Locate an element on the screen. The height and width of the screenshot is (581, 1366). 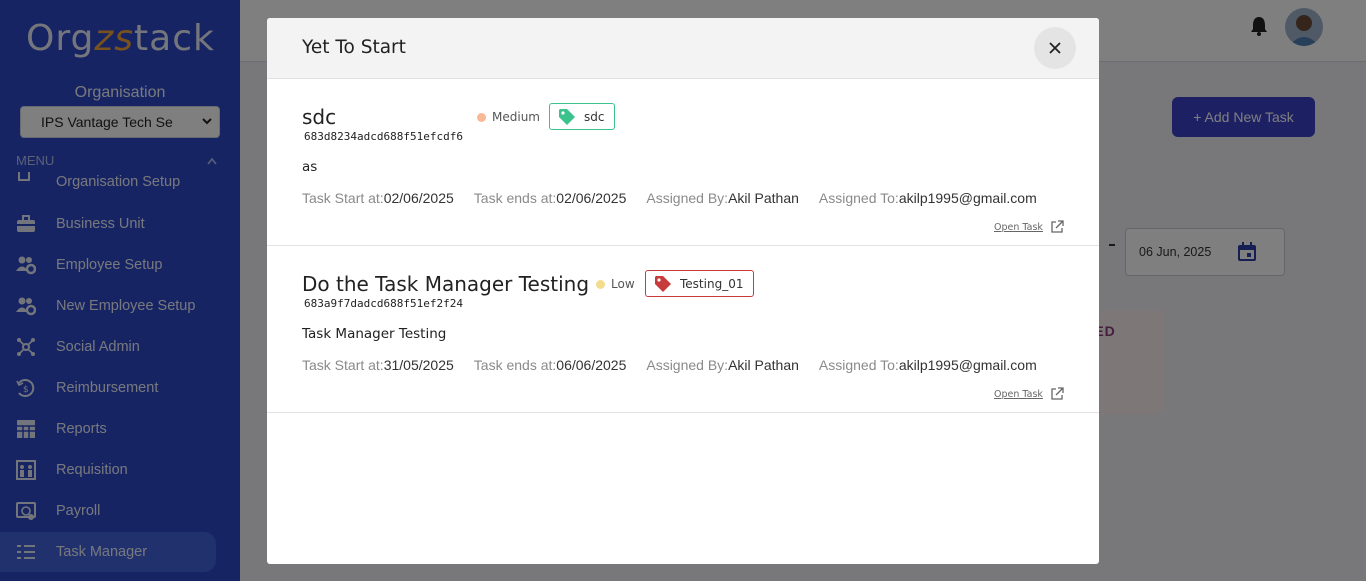
task-tag: sdc is located at coordinates (582, 116).